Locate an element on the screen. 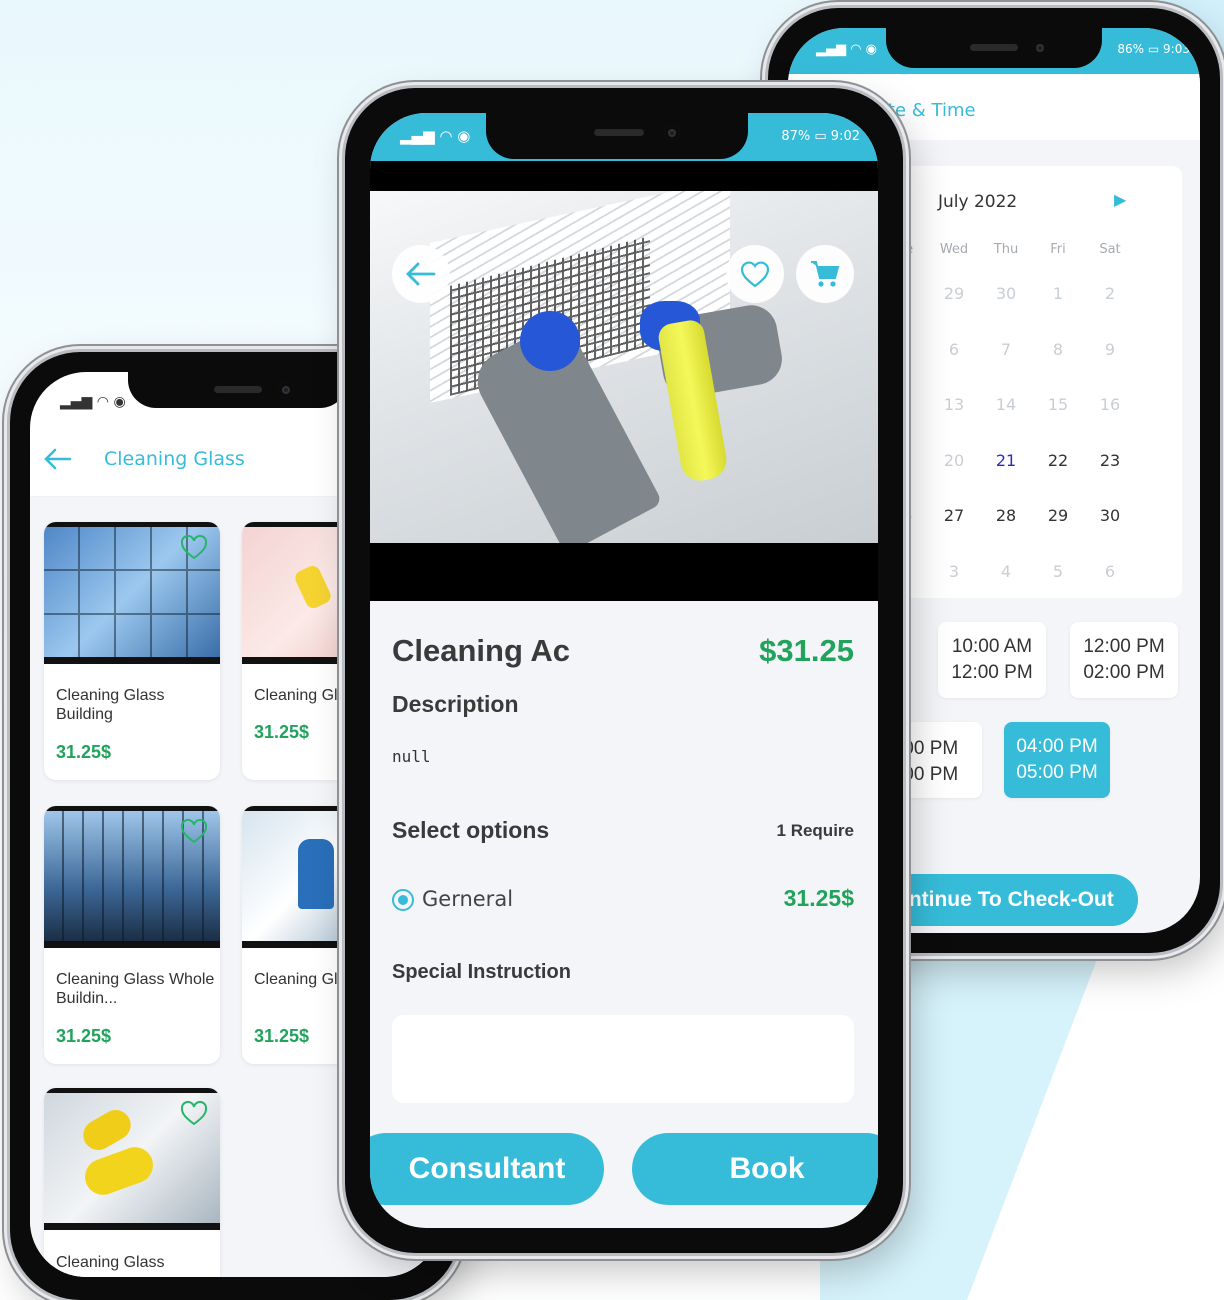 Image resolution: width=1224 pixels, height=1300 pixels. time-slot: 12:00 PM 02:00 PM is located at coordinates (1124, 660).